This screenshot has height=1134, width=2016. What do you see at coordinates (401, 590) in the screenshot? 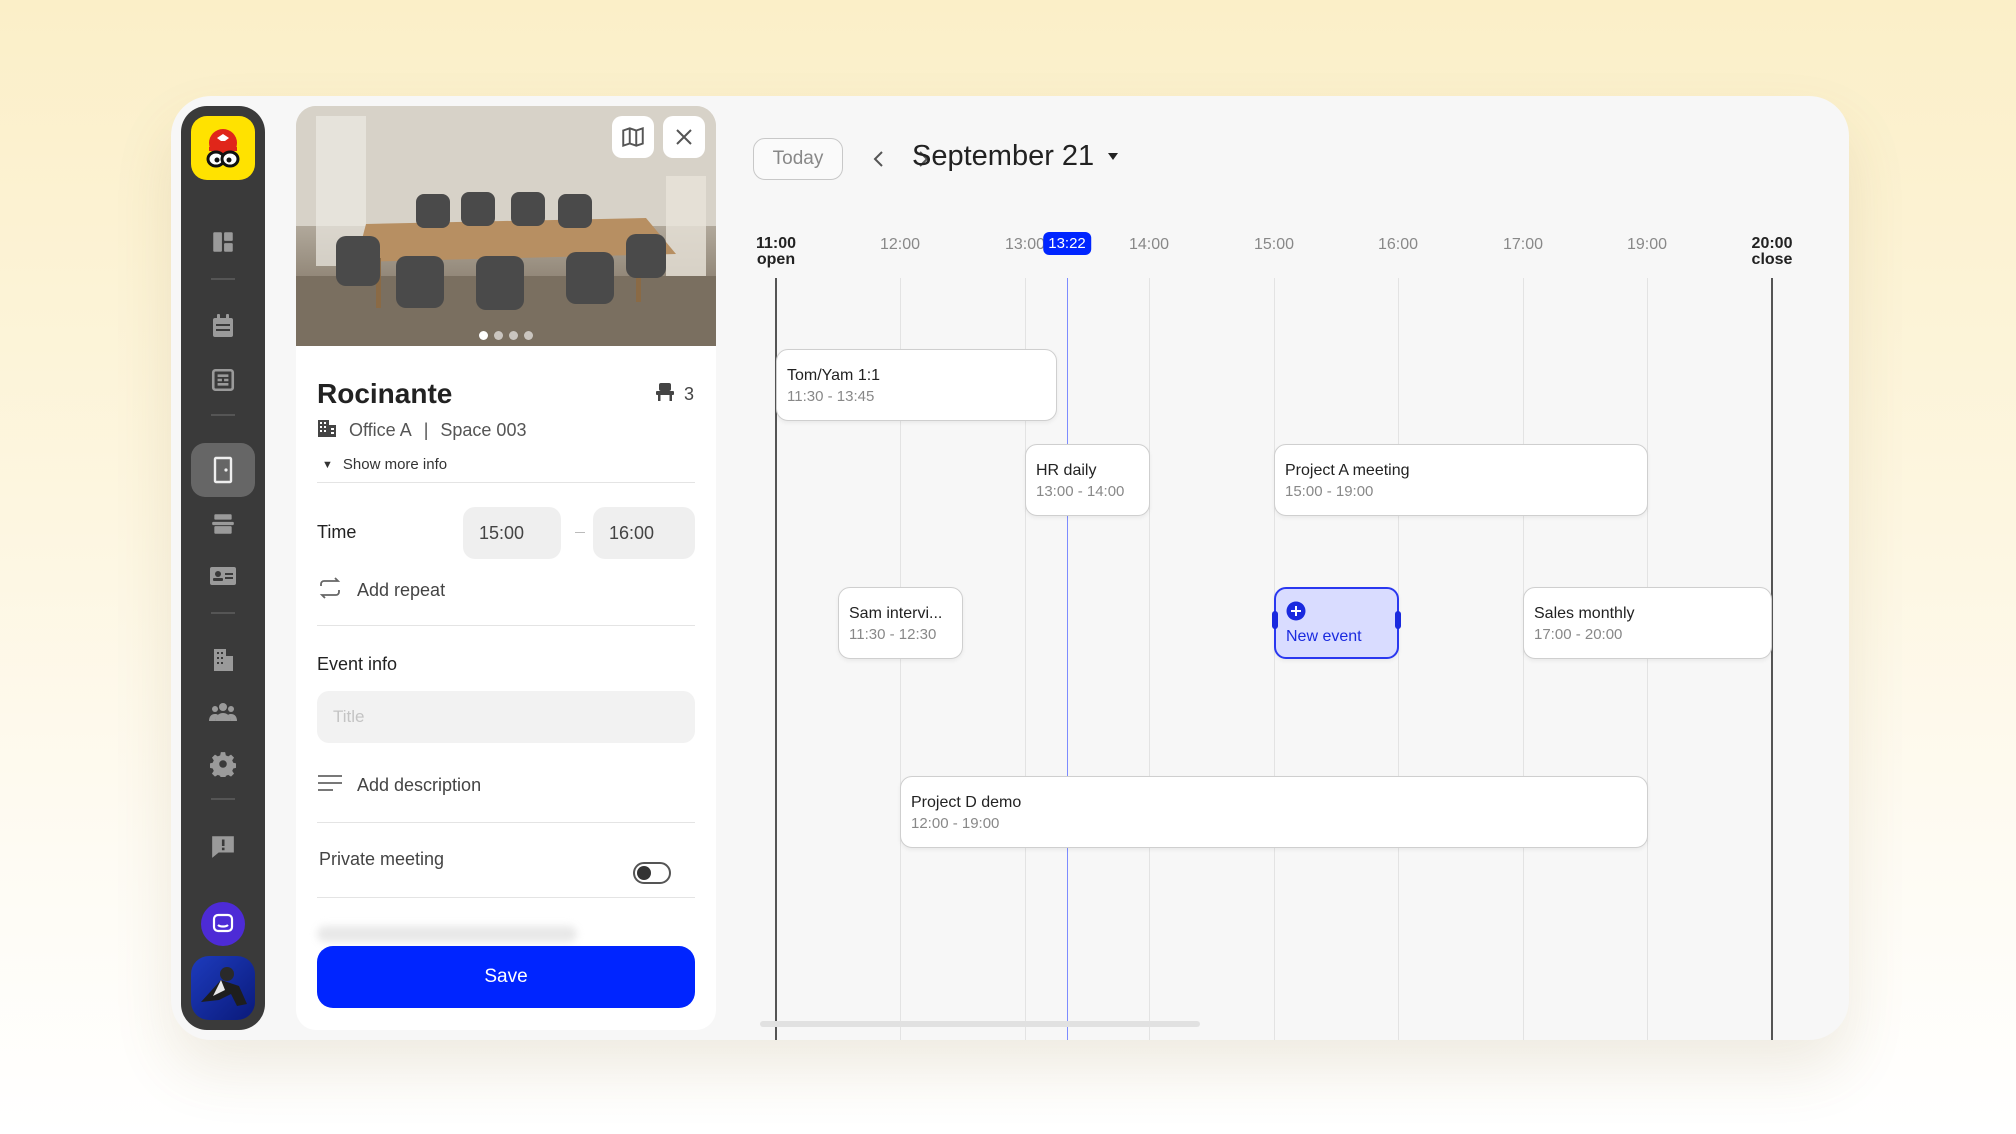
I see `add-repeat-label: Add repeat` at bounding box center [401, 590].